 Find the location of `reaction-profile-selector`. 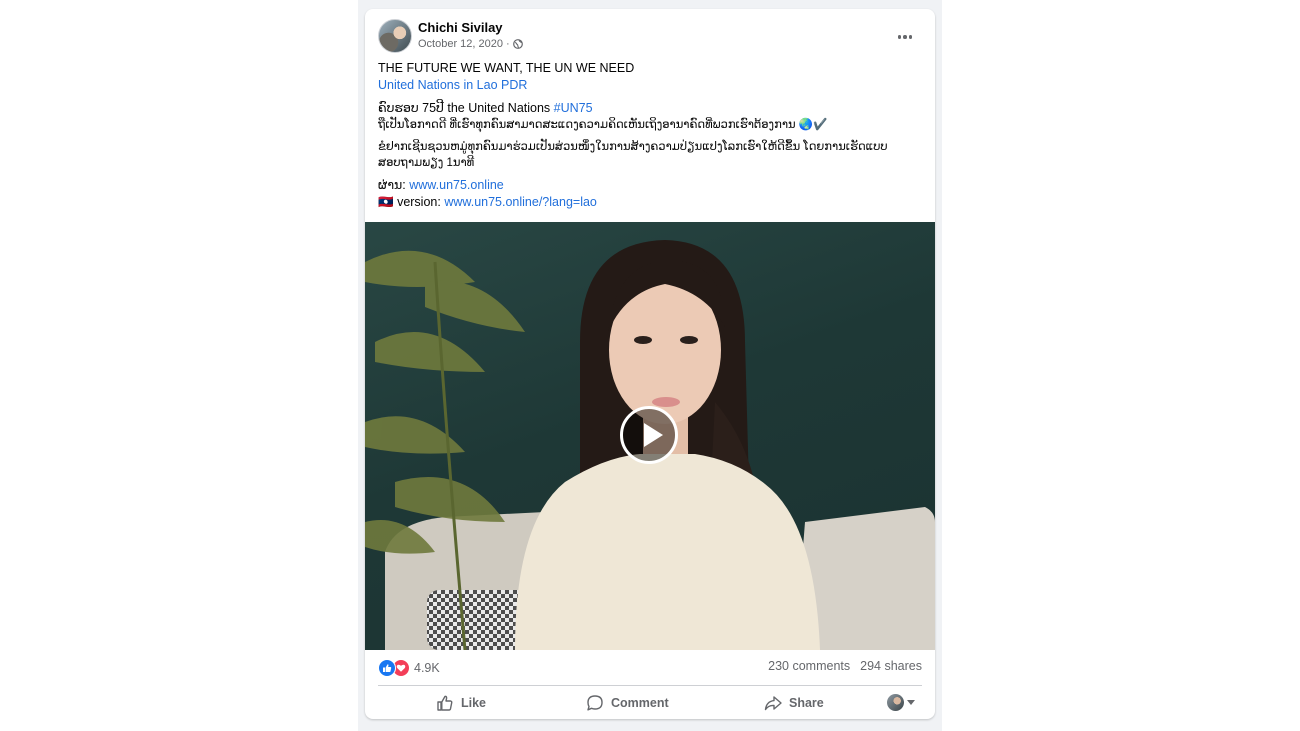

reaction-profile-selector is located at coordinates (901, 702).